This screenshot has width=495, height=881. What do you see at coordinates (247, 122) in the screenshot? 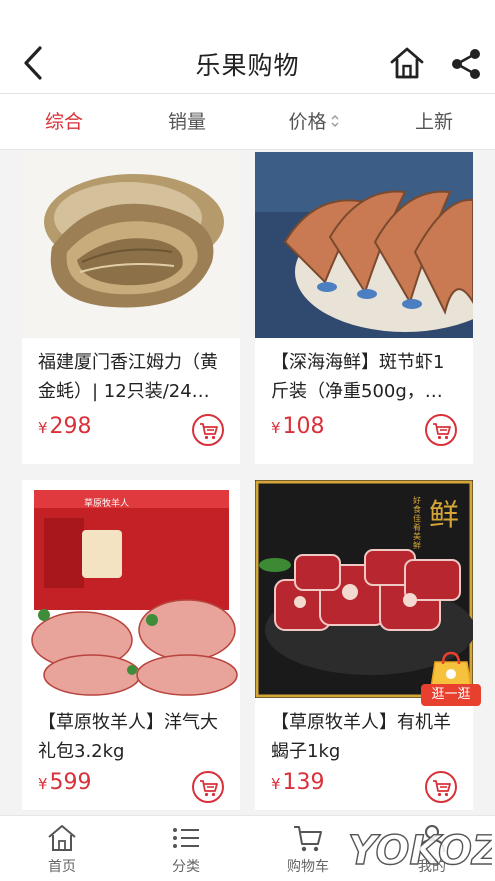
I see `sort-tabs: 综合 销量 价格 上新` at bounding box center [247, 122].